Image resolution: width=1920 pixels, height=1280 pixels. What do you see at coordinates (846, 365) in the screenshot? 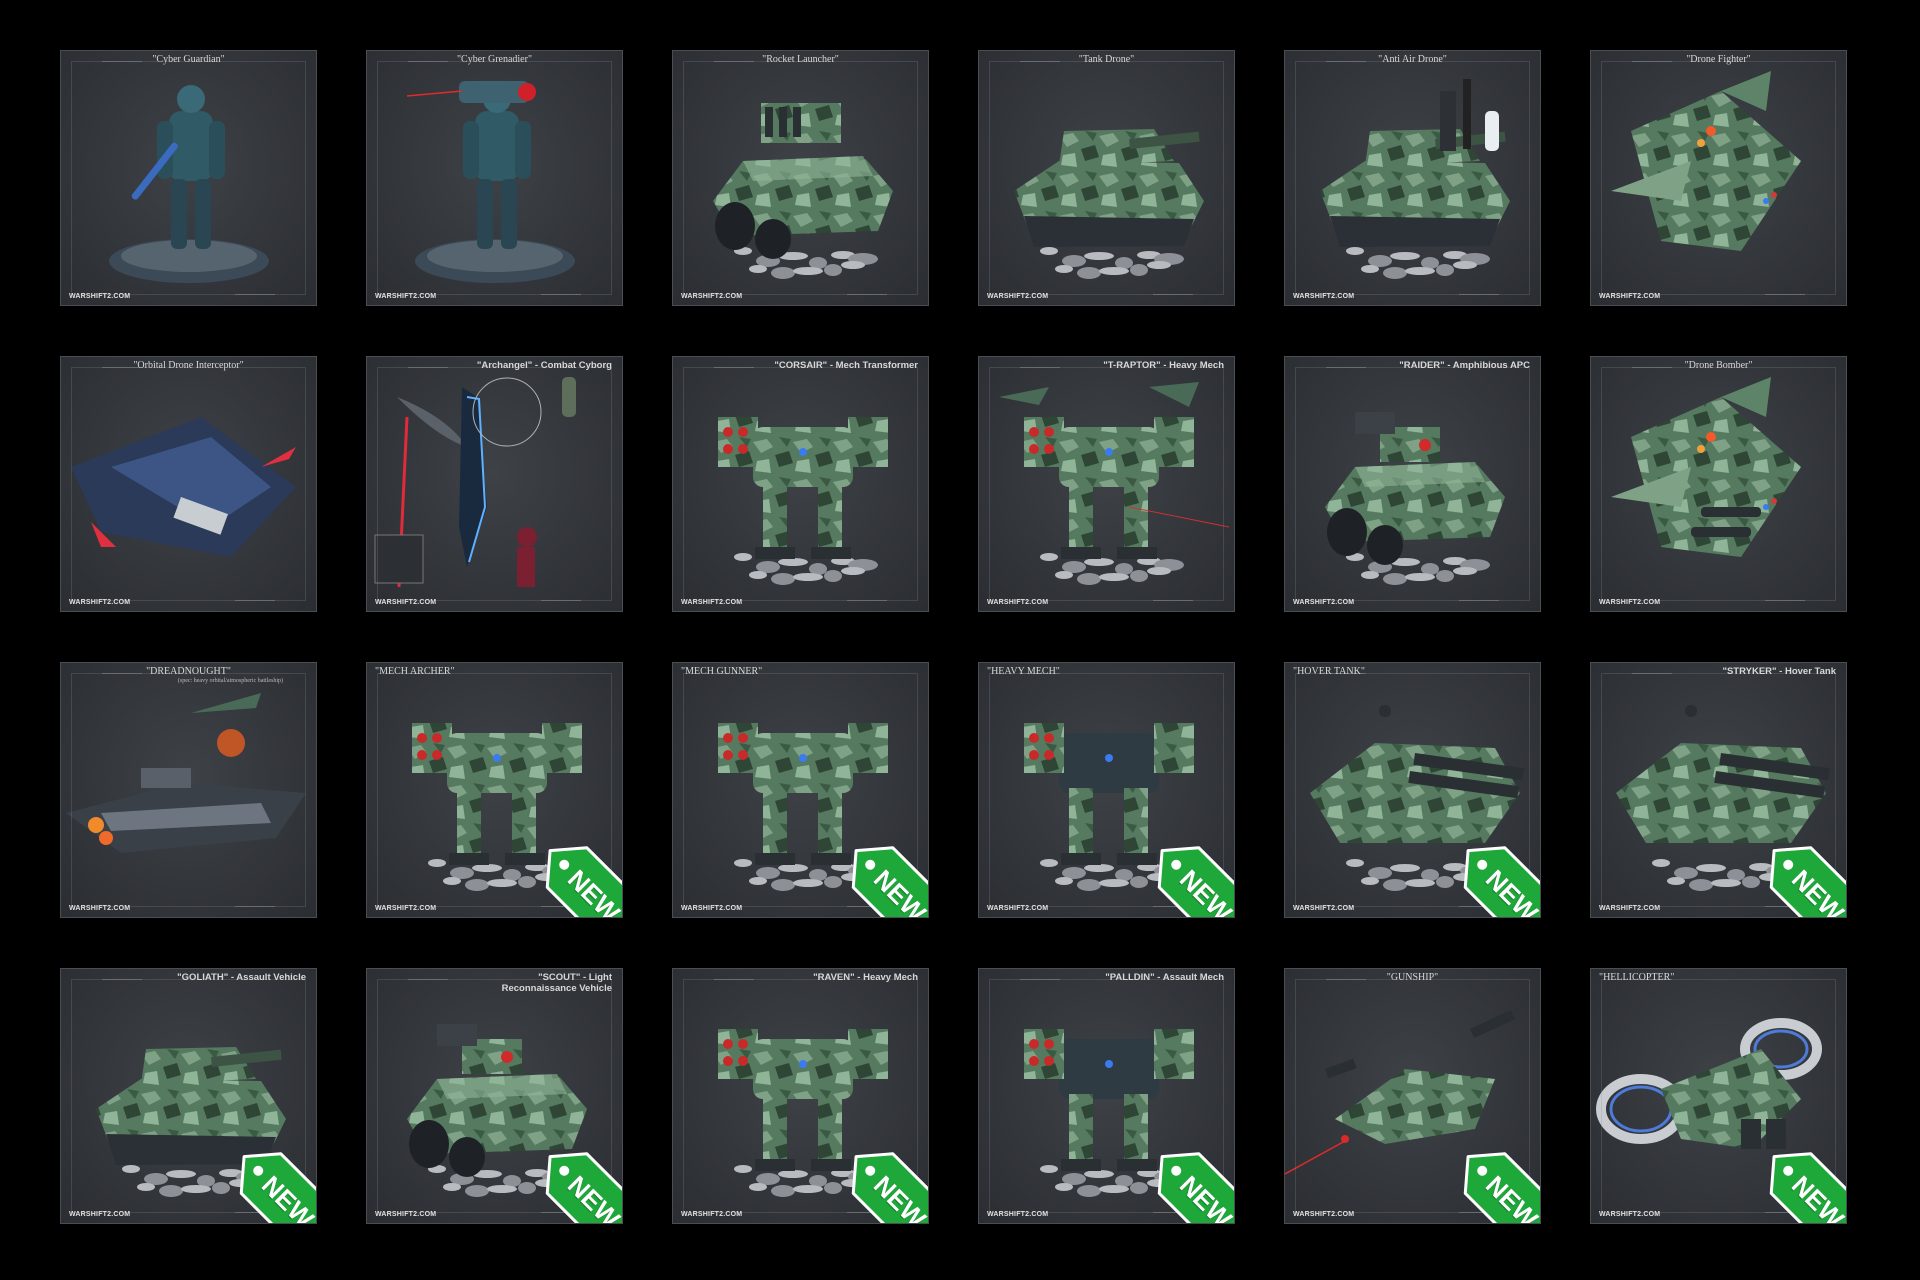
I see `card-title: "CORSAIR" - Mech Transformer` at bounding box center [846, 365].